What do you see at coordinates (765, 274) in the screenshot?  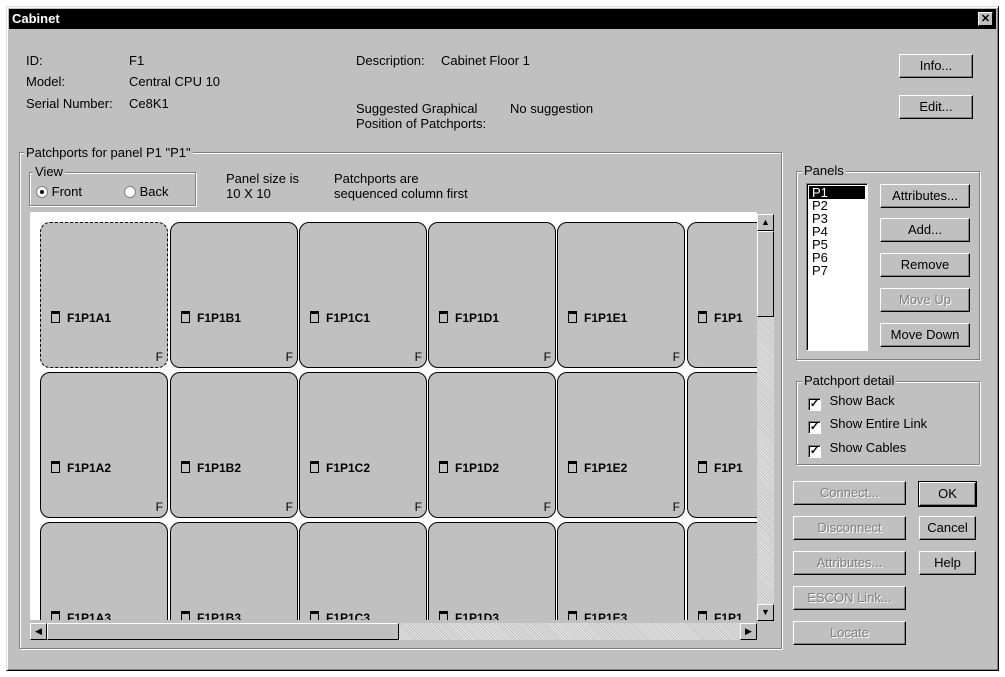 I see `vertical-scroll-thumb` at bounding box center [765, 274].